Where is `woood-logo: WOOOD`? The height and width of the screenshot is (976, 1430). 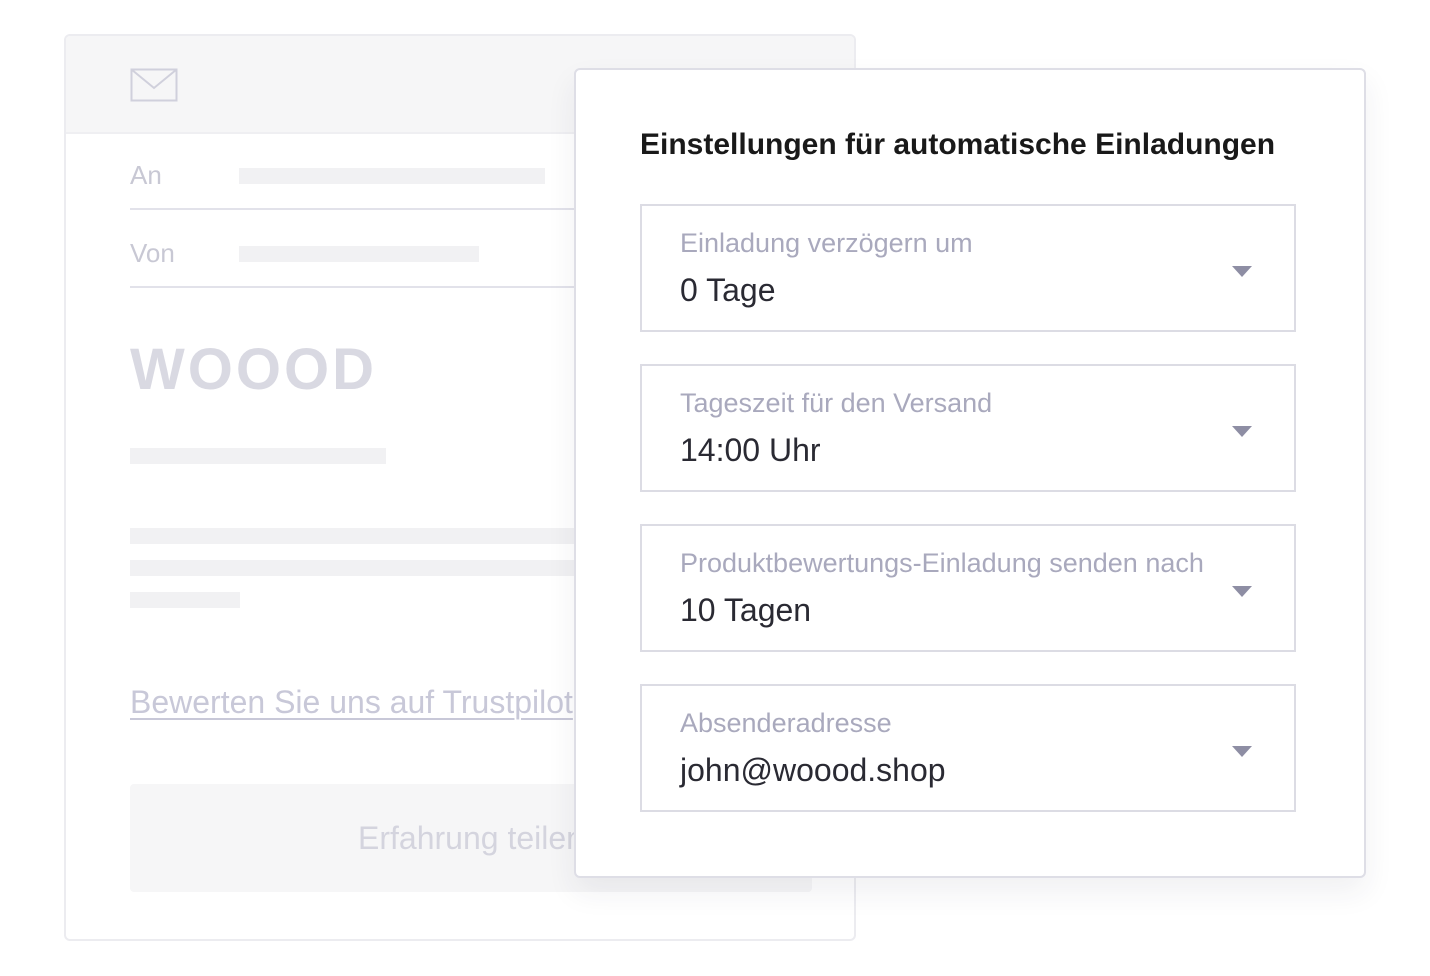
woood-logo: WOOOD is located at coordinates (253, 368).